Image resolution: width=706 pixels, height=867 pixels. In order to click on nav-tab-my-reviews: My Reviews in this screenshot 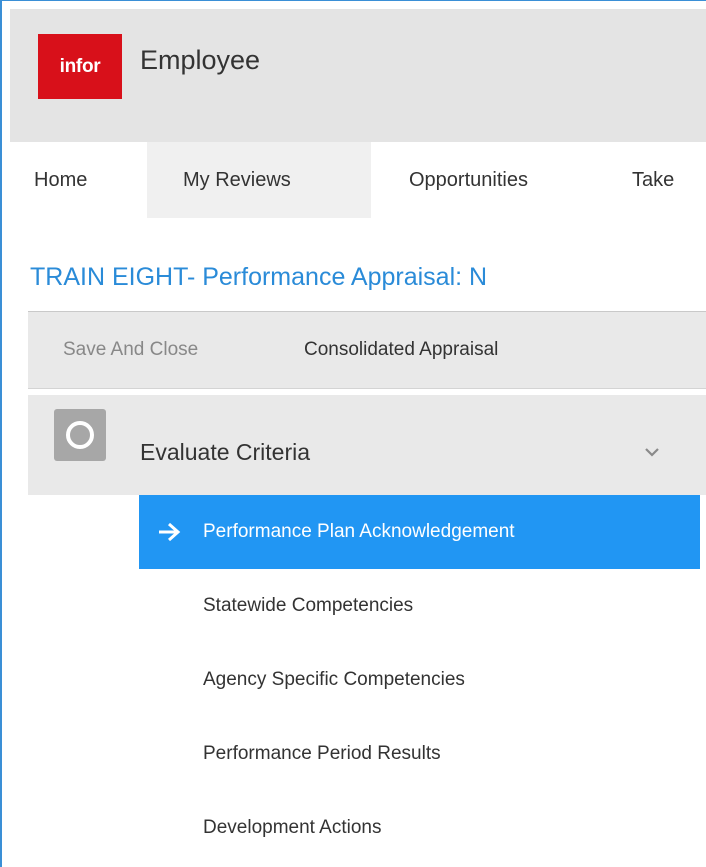, I will do `click(259, 180)`.